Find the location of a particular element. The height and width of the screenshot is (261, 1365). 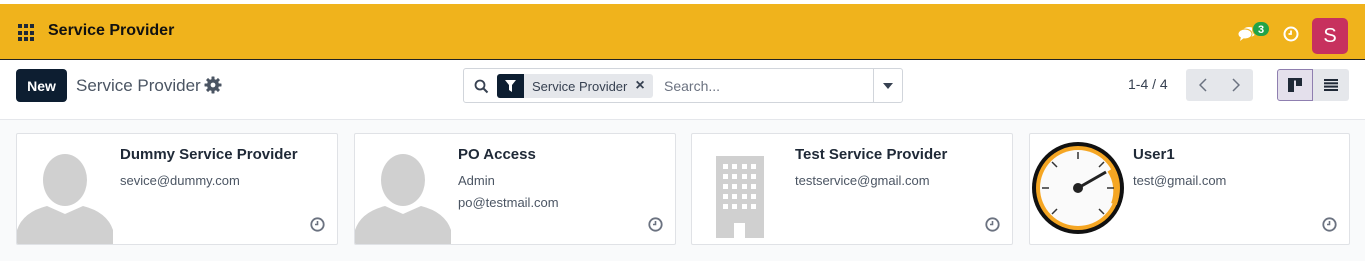

chevron-right-icon is located at coordinates (1235, 85).